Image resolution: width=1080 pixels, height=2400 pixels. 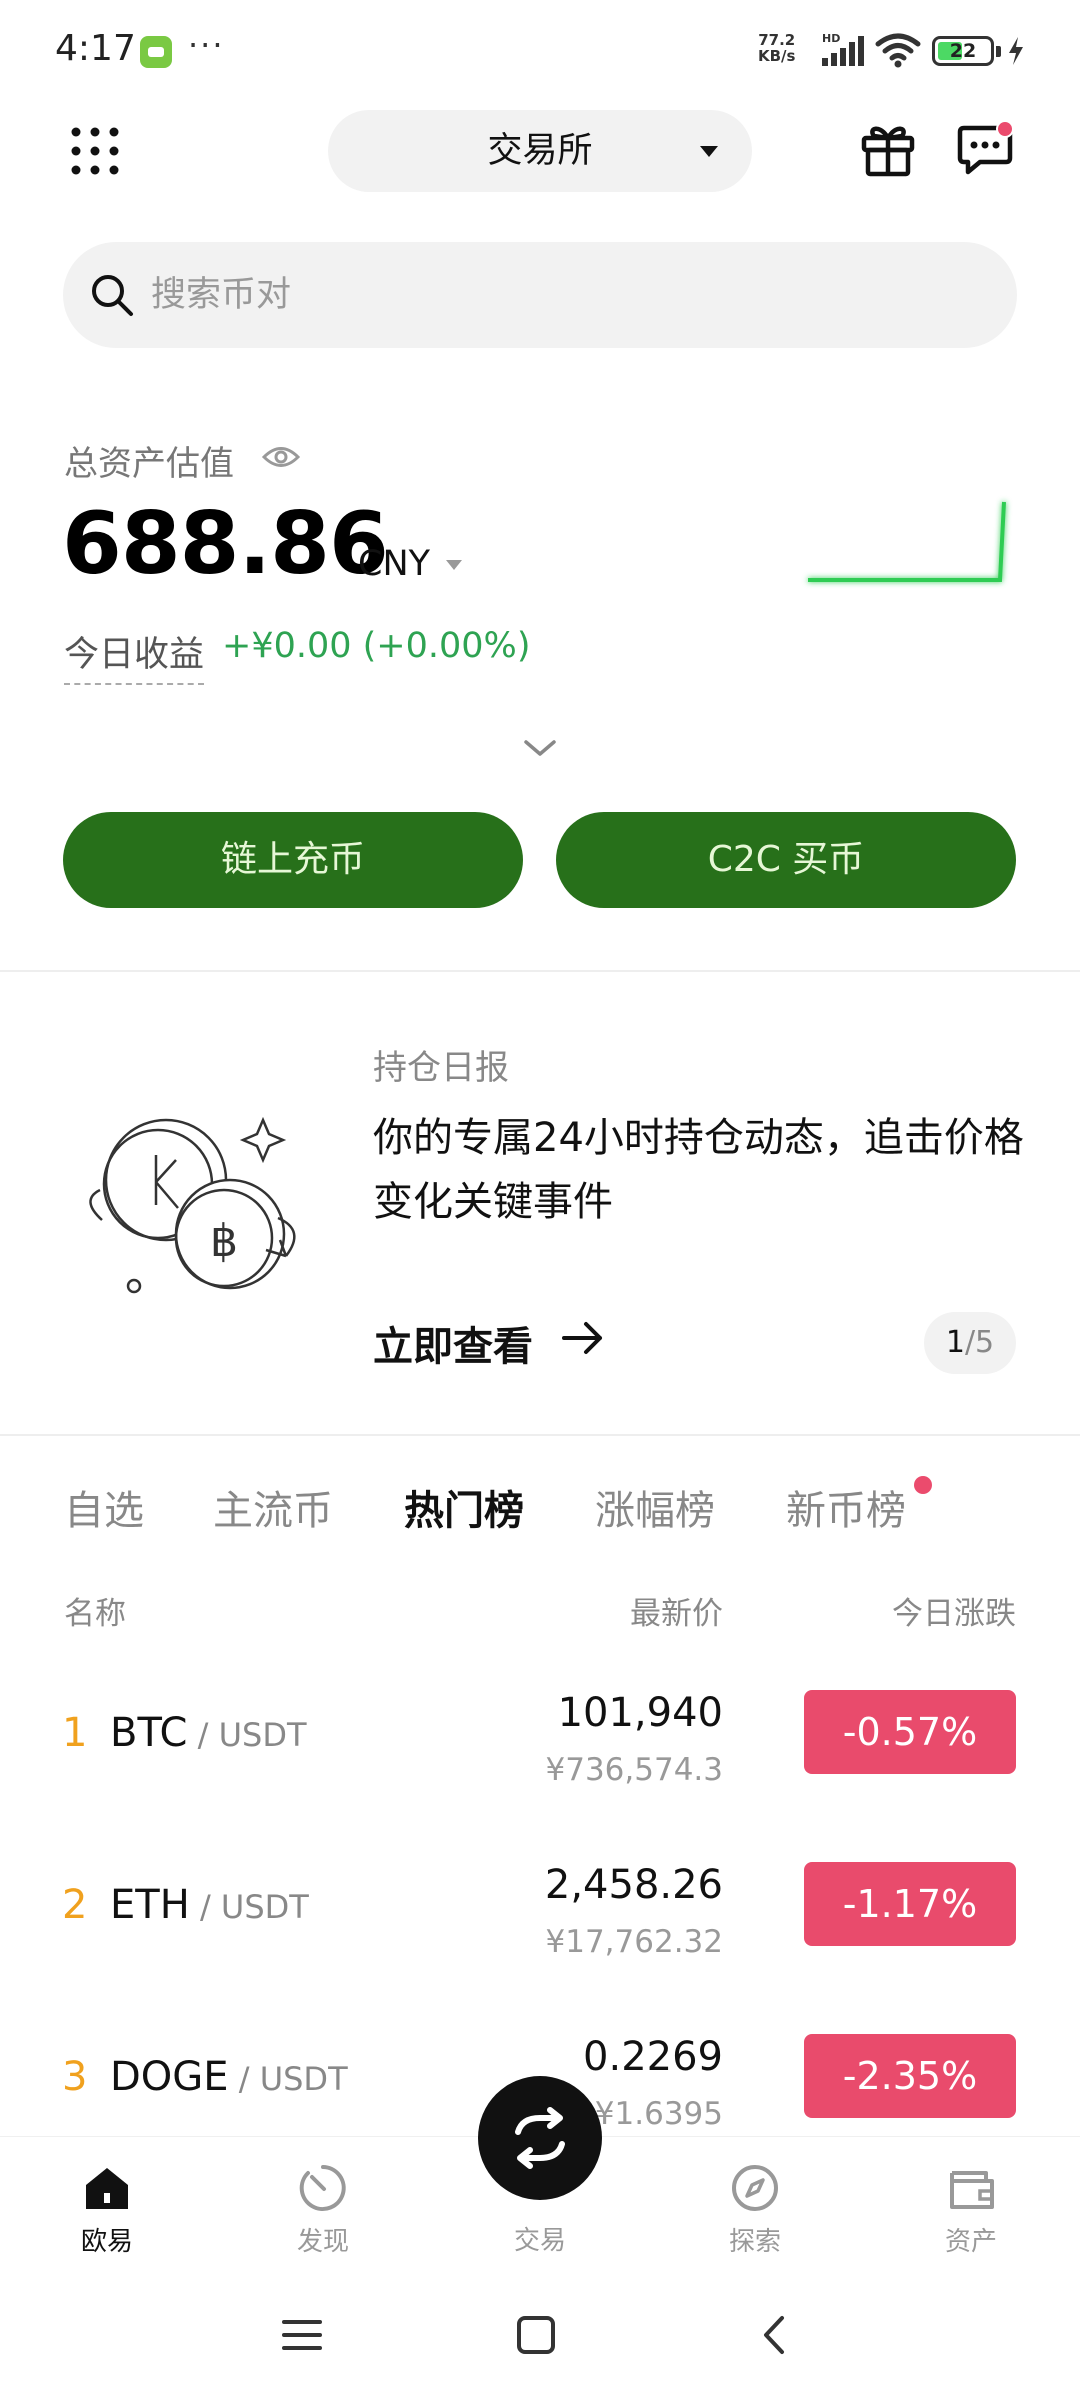 I want to click on row-price: 2,458.26, so click(x=633, y=1885).